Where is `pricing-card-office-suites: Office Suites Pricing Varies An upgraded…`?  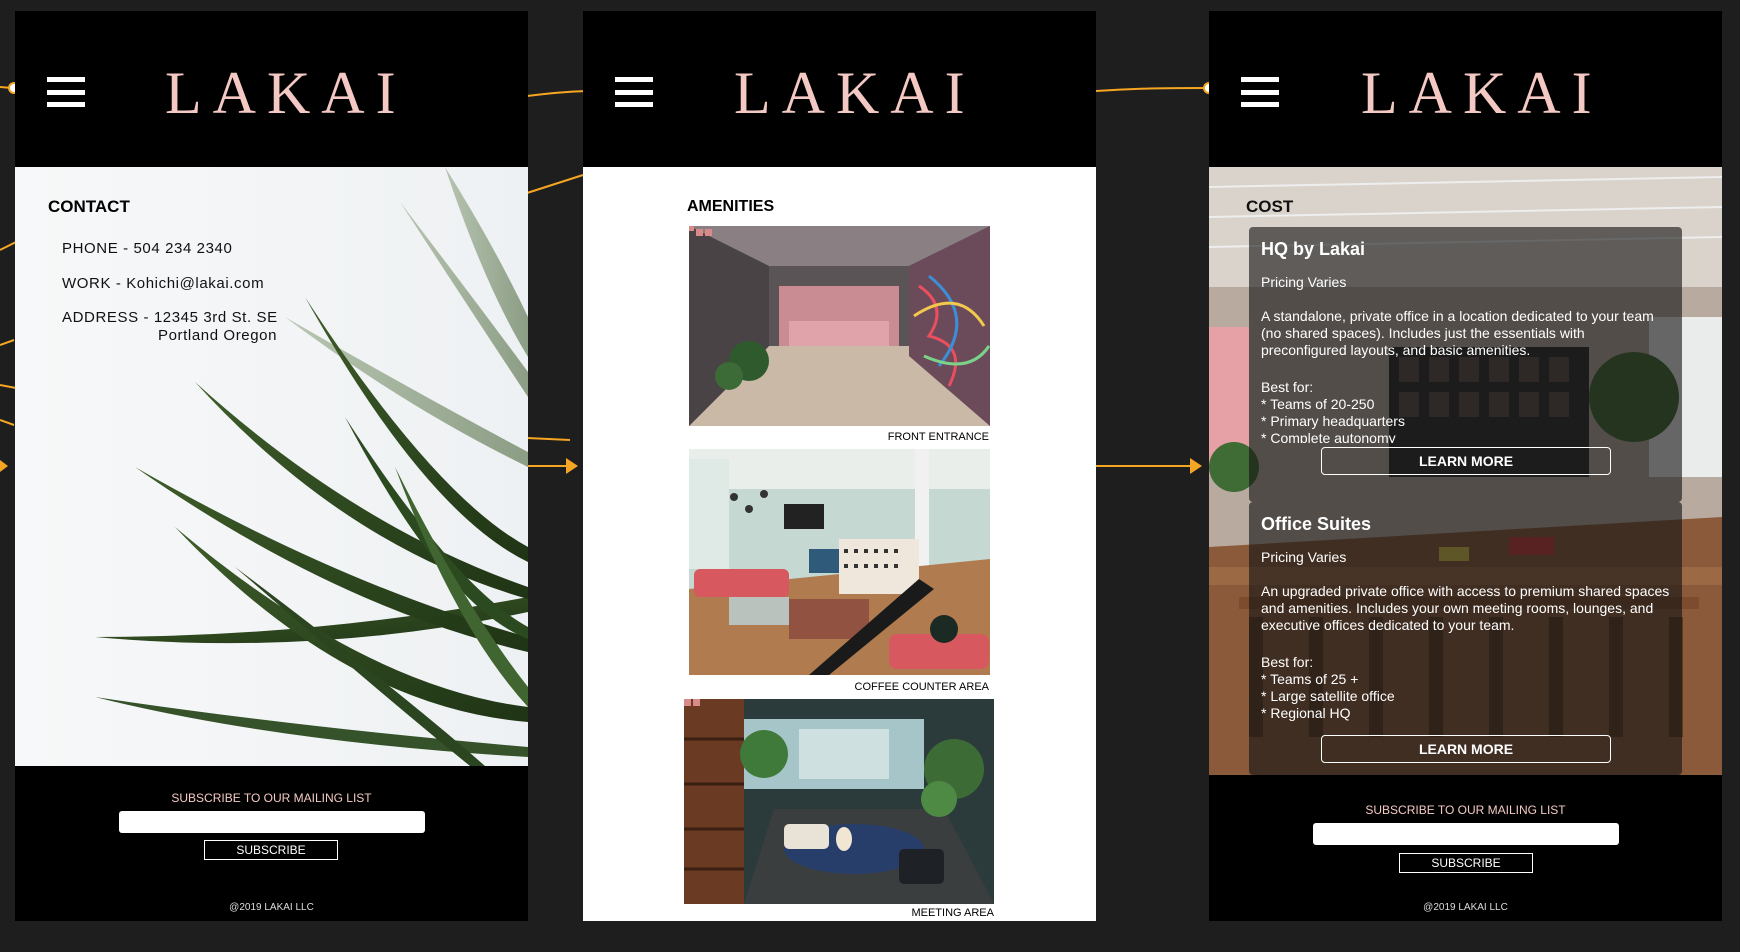 pricing-card-office-suites: Office Suites Pricing Varies An upgraded… is located at coordinates (1465, 638).